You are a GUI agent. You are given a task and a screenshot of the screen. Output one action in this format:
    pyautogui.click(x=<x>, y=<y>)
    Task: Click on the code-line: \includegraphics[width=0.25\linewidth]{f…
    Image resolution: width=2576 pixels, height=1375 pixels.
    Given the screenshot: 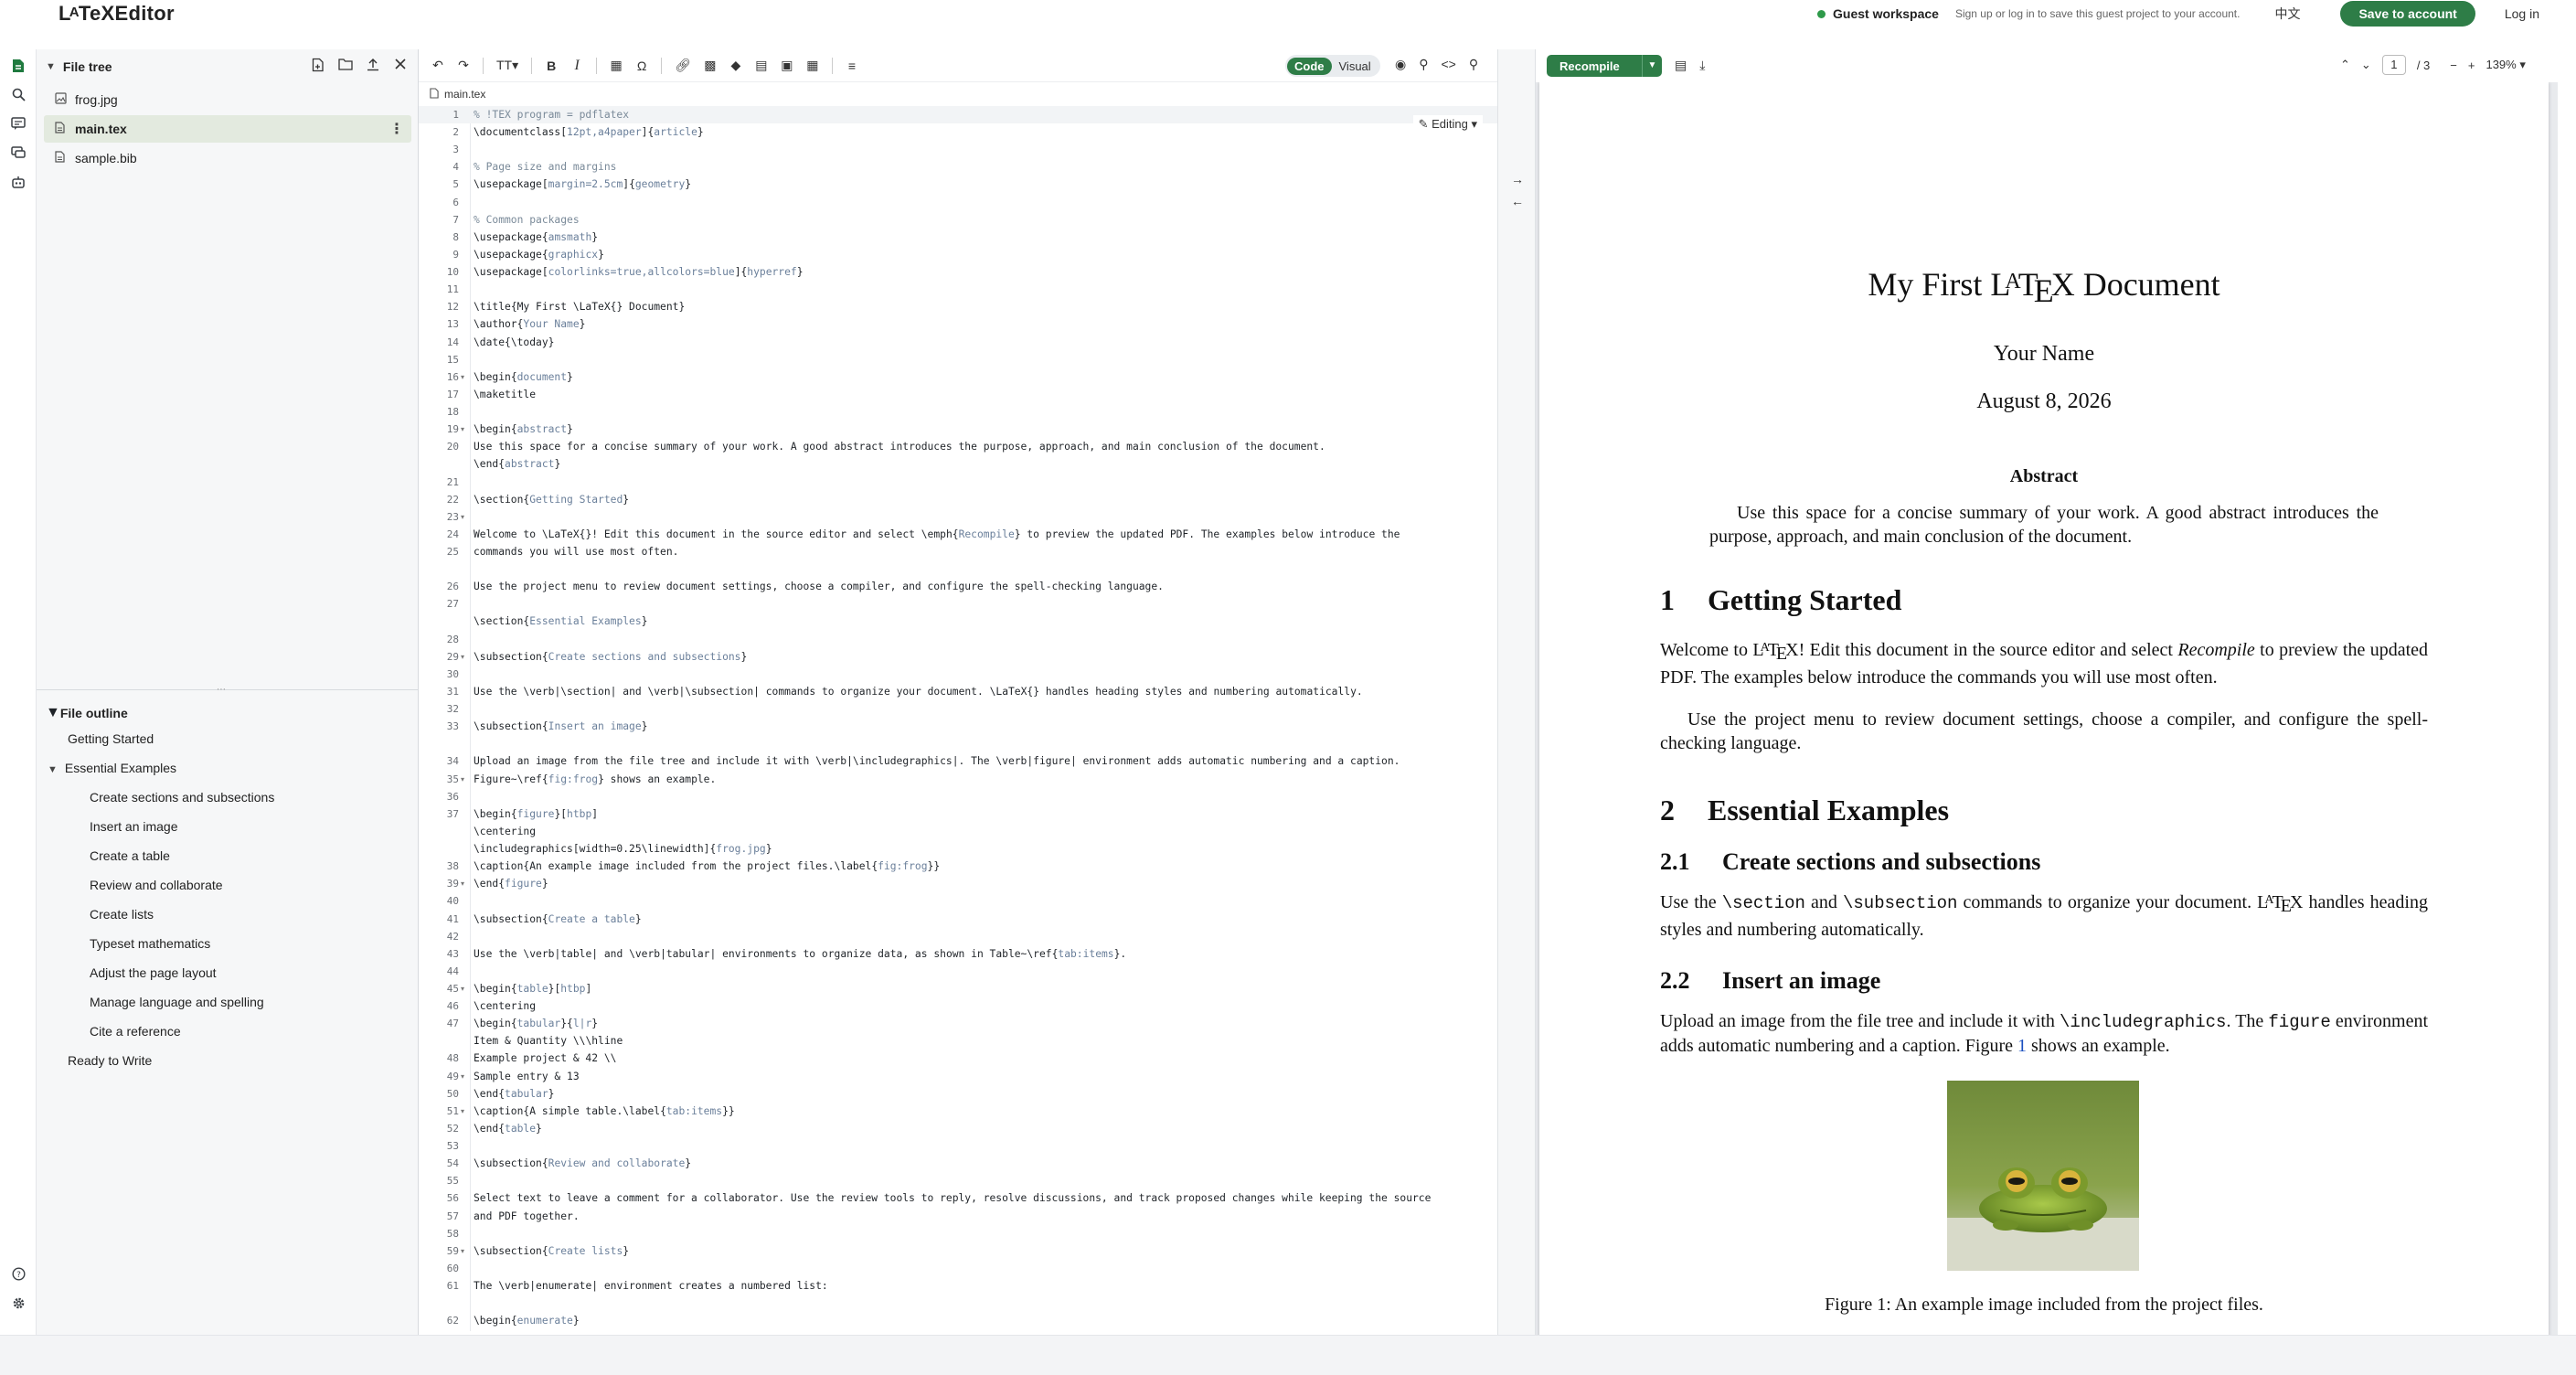 What is the action you would take?
    pyautogui.click(x=958, y=849)
    